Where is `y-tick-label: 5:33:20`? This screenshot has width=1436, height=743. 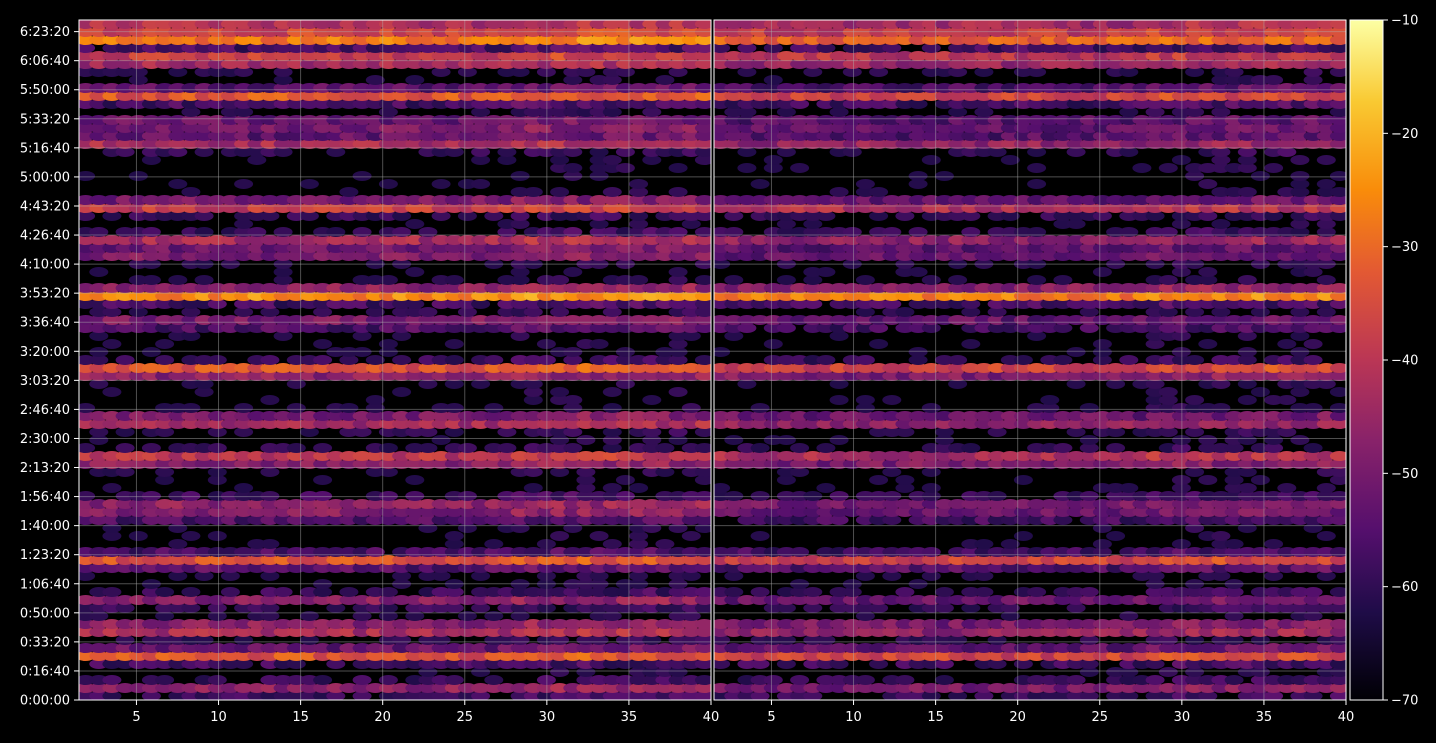
y-tick-label: 5:33:20 is located at coordinates (45, 119).